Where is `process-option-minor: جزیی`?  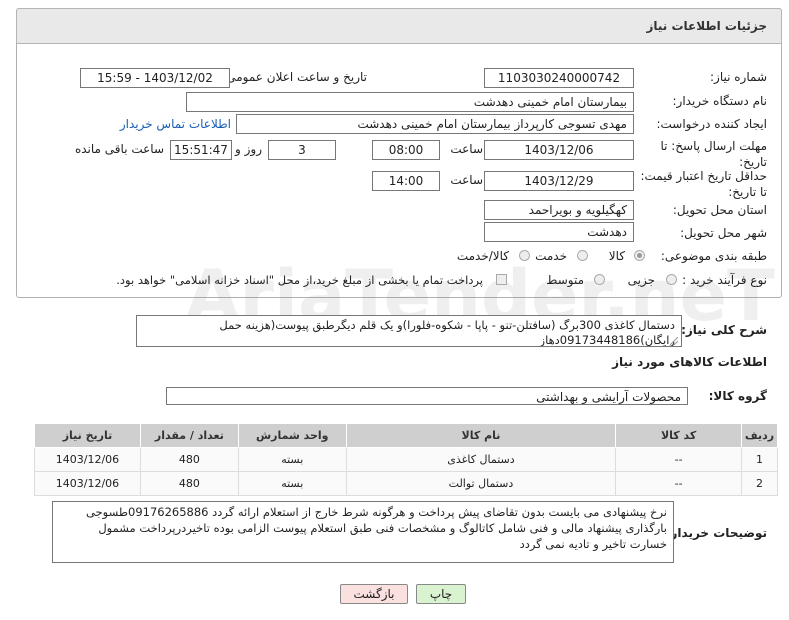
process-option-minor: جزیی is located at coordinates (641, 280).